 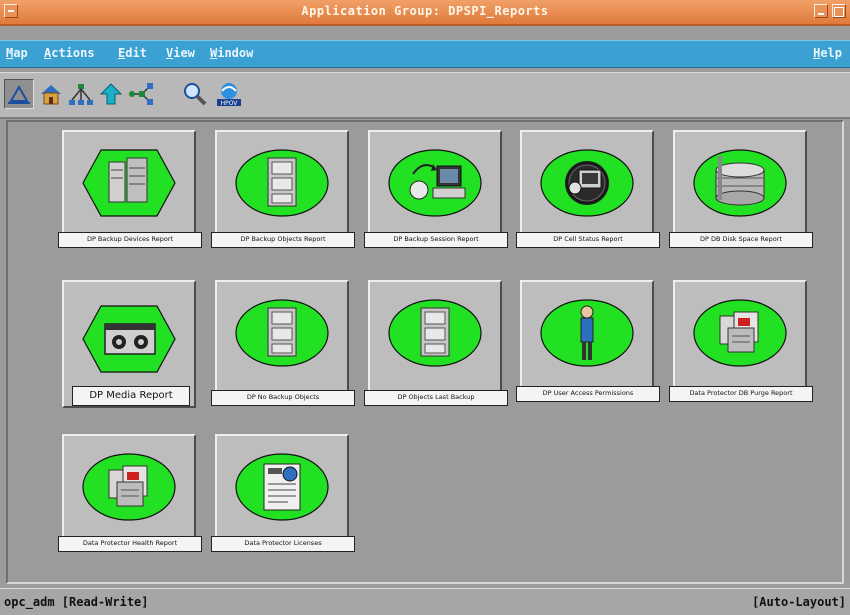 What do you see at coordinates (230, 103) in the screenshot?
I see `svg-text: HPOV` at bounding box center [230, 103].